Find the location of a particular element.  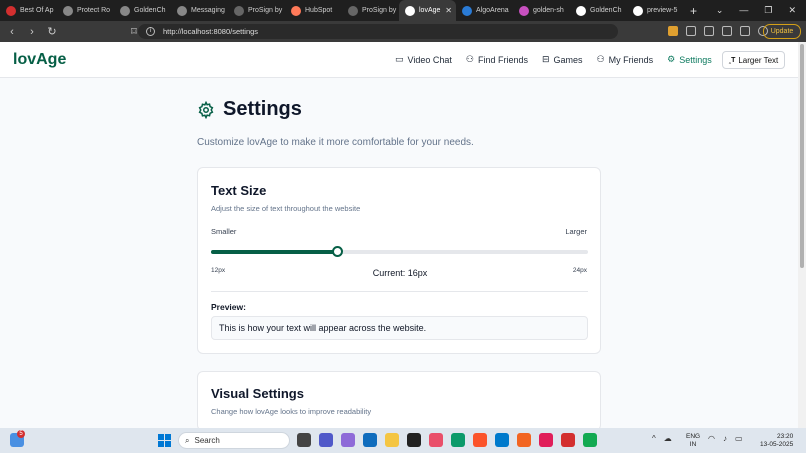

mongodb-icon is located at coordinates (590, 440).